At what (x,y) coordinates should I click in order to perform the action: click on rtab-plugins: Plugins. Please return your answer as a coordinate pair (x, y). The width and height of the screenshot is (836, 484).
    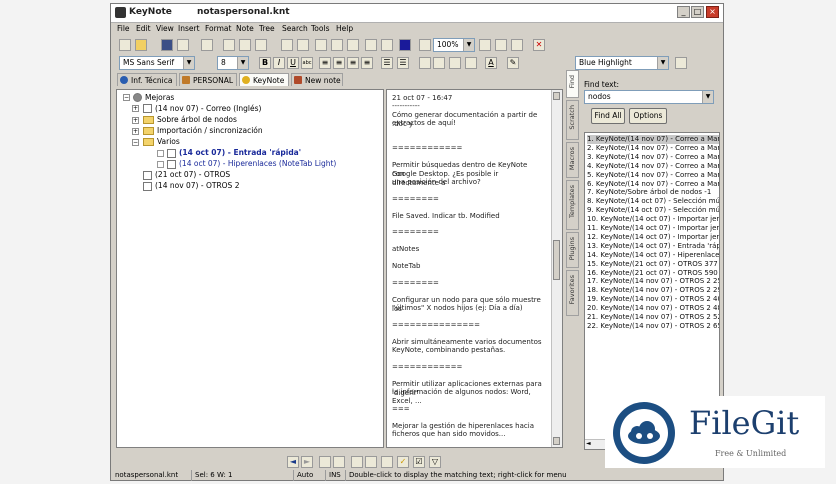
    Looking at the image, I should click on (572, 250).